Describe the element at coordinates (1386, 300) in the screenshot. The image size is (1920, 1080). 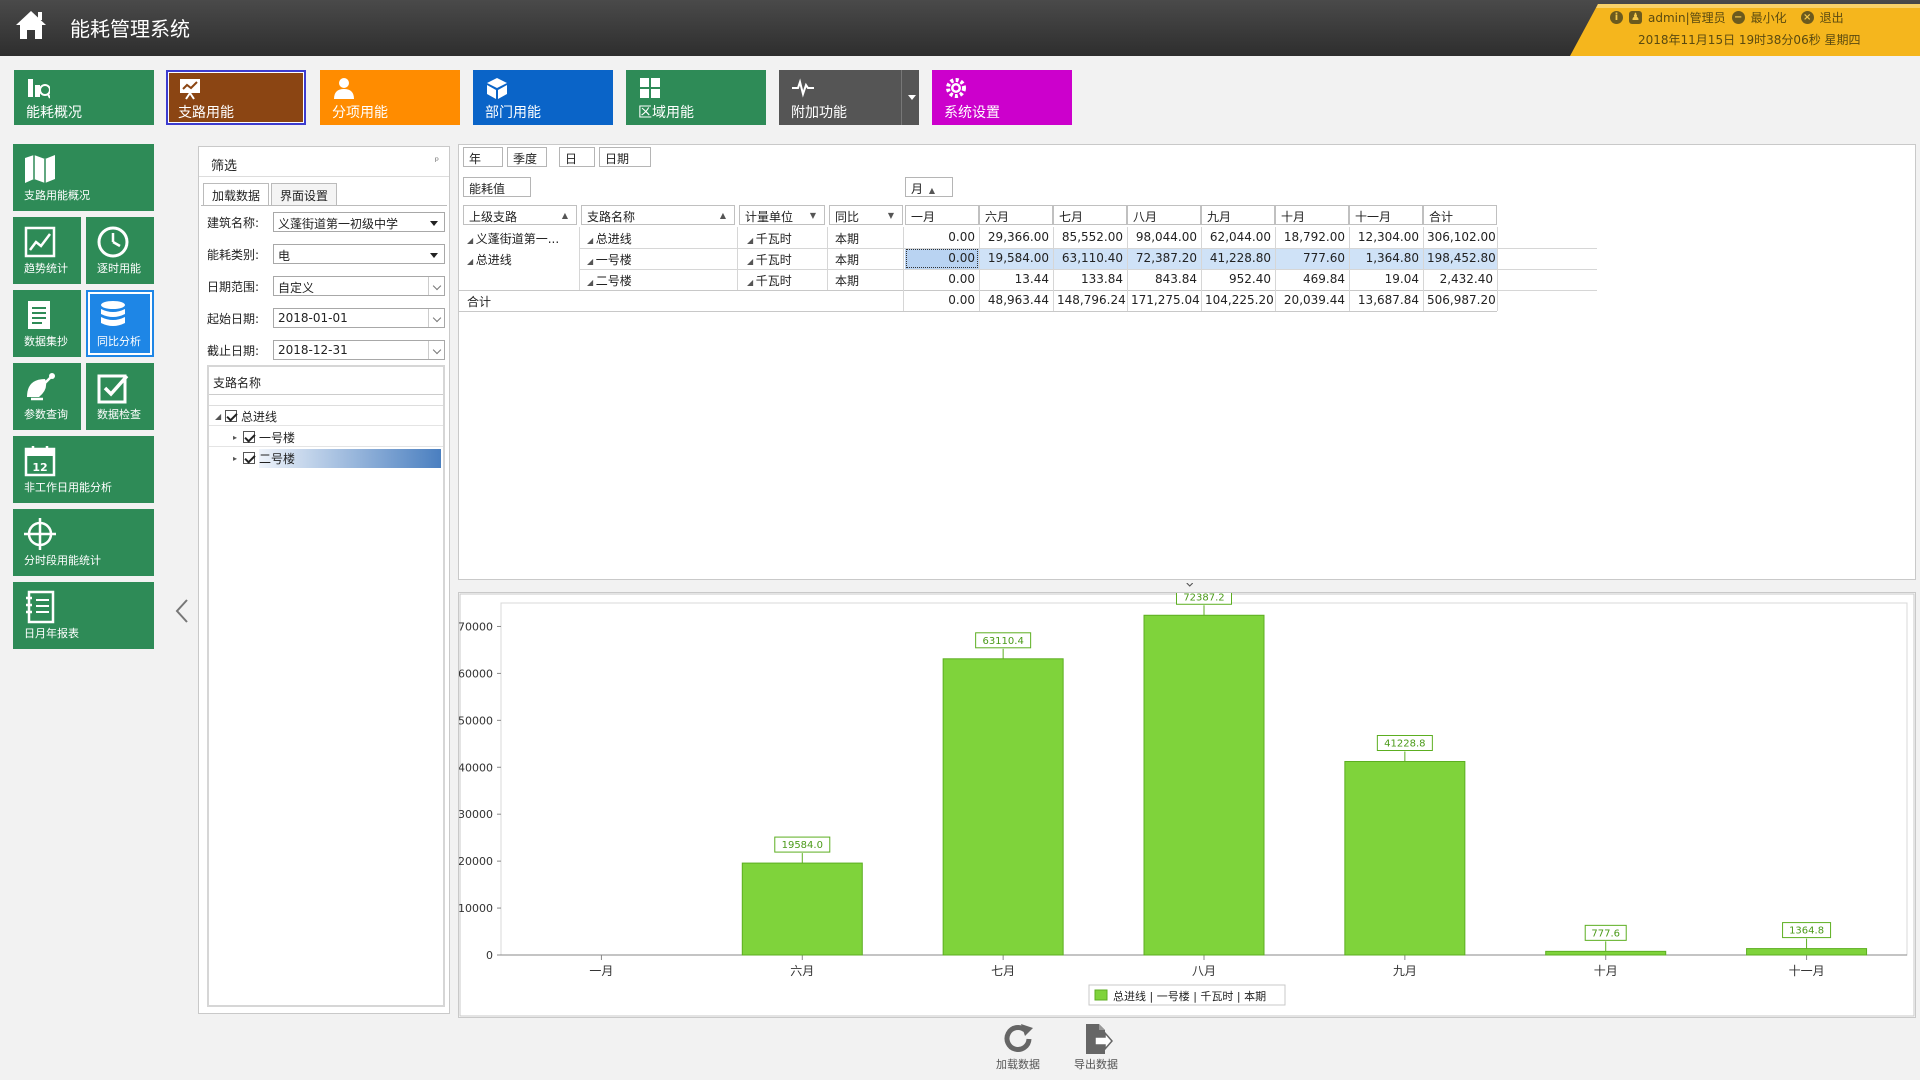
I see `total-cell: 13,687.84` at that location.